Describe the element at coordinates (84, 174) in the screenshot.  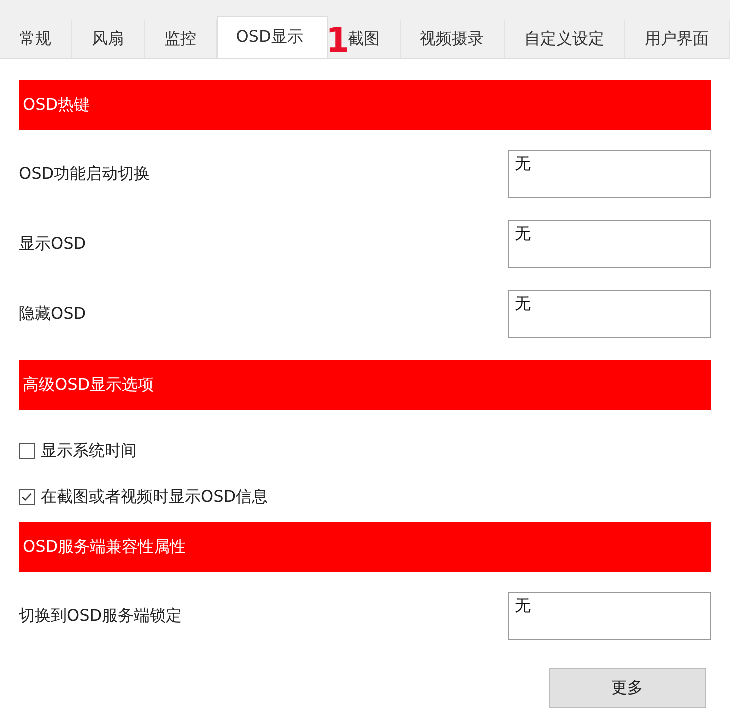
I see `setting-label: OSD功能启动切换` at that location.